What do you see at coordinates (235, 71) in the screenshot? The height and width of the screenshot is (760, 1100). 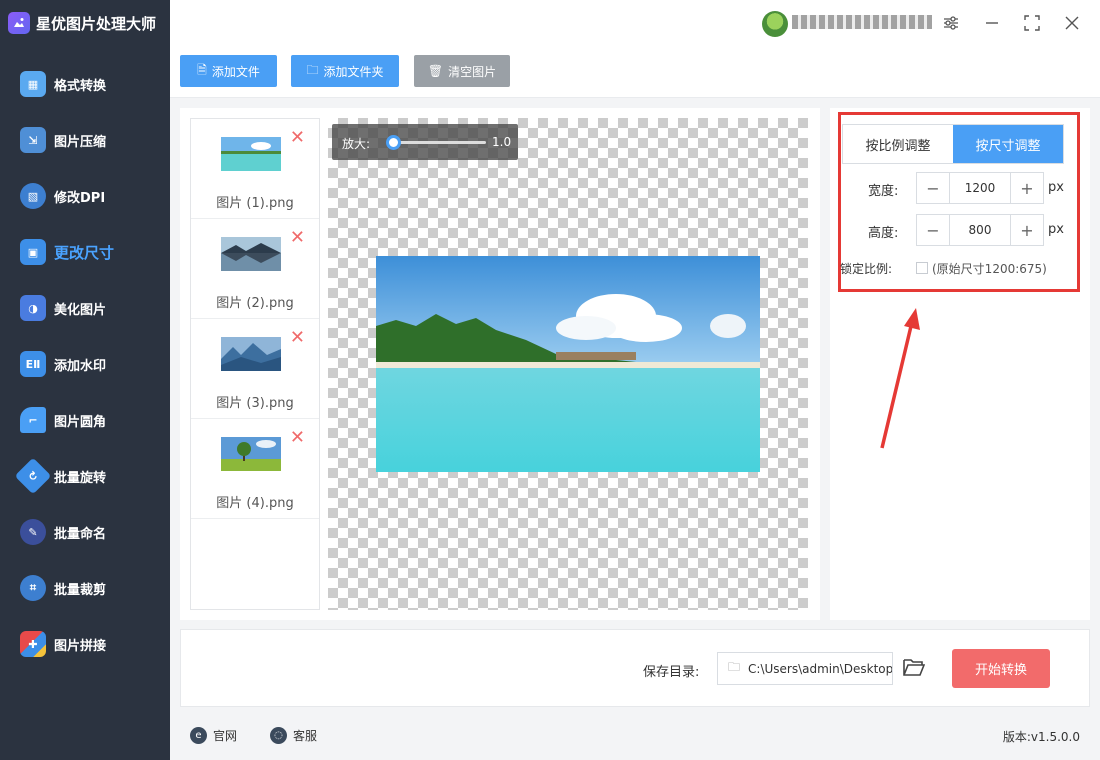 I see `add-file-label: 添加文件` at bounding box center [235, 71].